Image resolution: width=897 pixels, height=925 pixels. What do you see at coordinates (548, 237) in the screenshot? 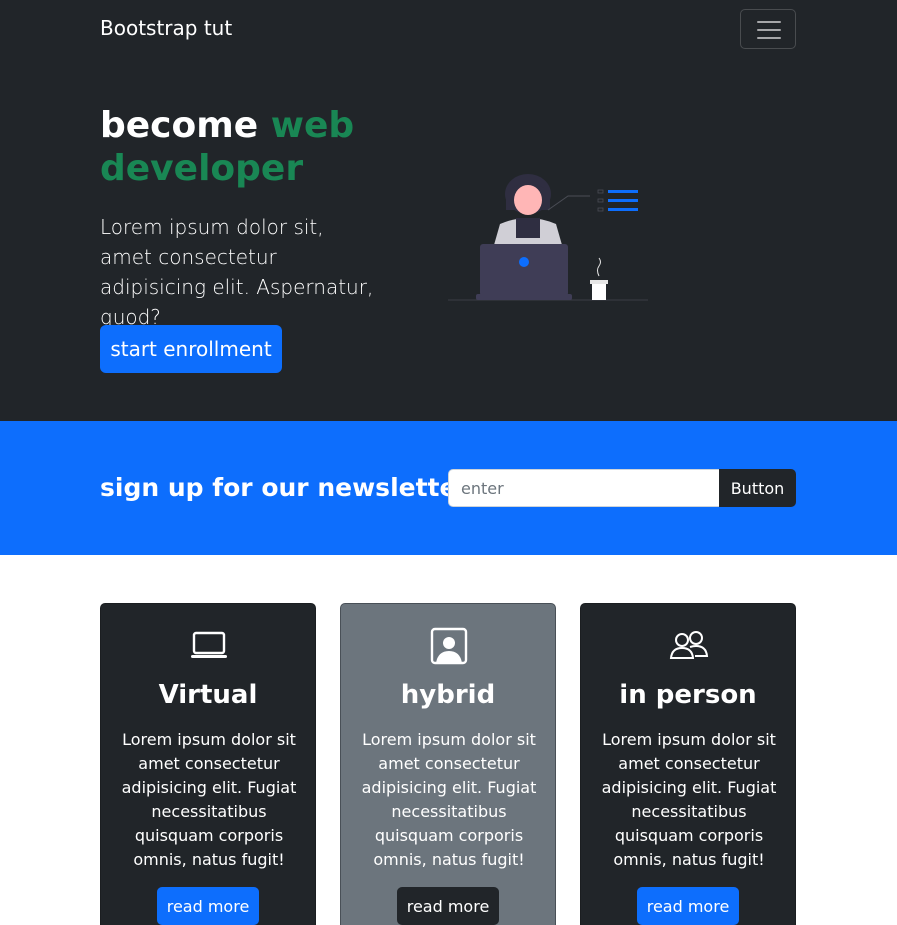
I see `developer-illustration` at bounding box center [548, 237].